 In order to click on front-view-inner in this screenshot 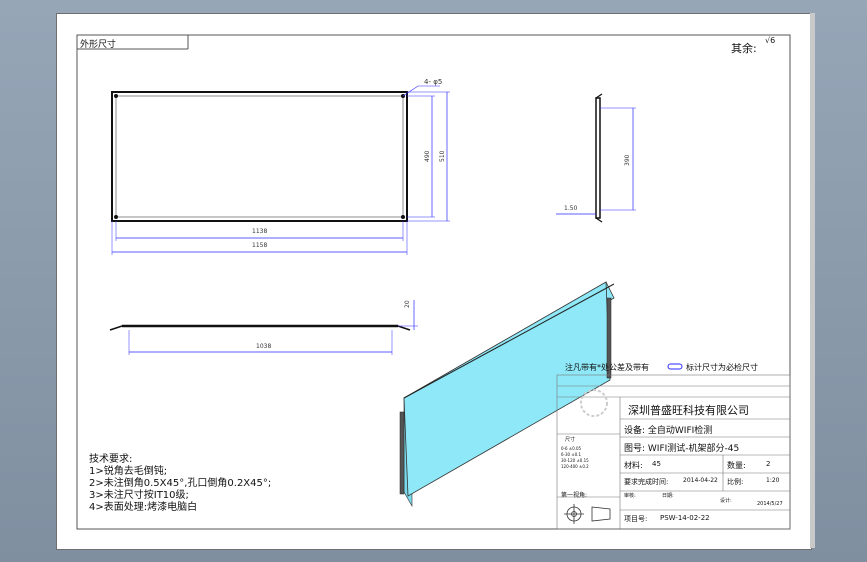, I will do `click(259, 156)`.